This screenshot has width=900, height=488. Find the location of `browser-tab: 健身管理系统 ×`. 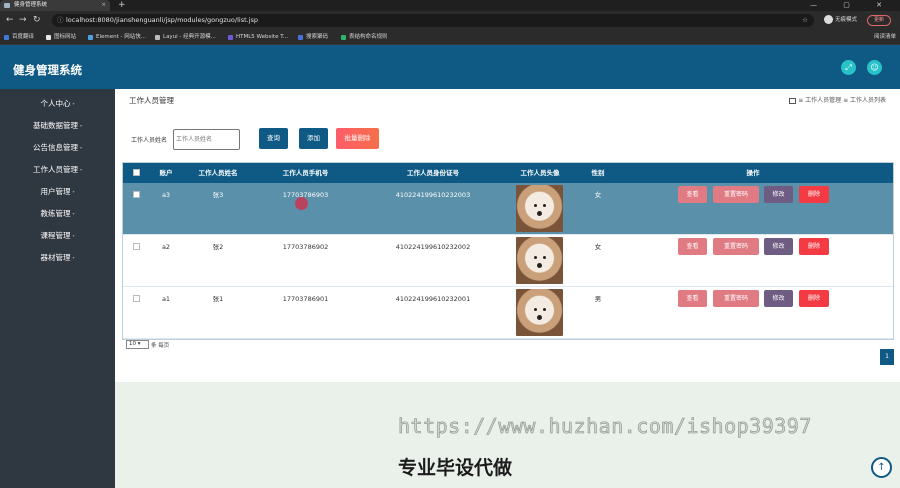

browser-tab: 健身管理系统 × is located at coordinates (55, 5).